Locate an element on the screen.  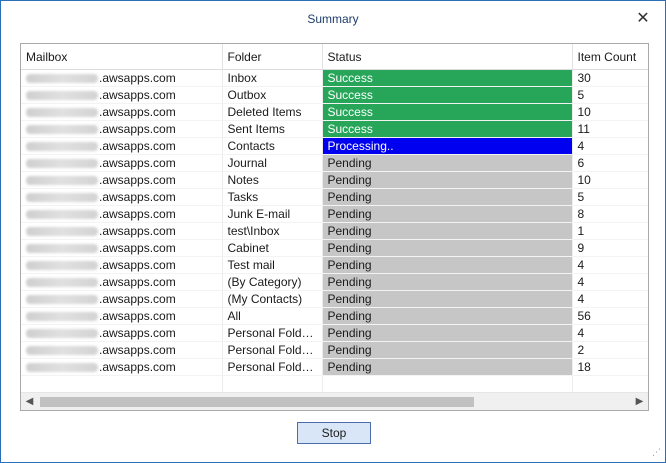
table-row: .awsapps.com (By Category) Pending 4 is located at coordinates (334, 282).